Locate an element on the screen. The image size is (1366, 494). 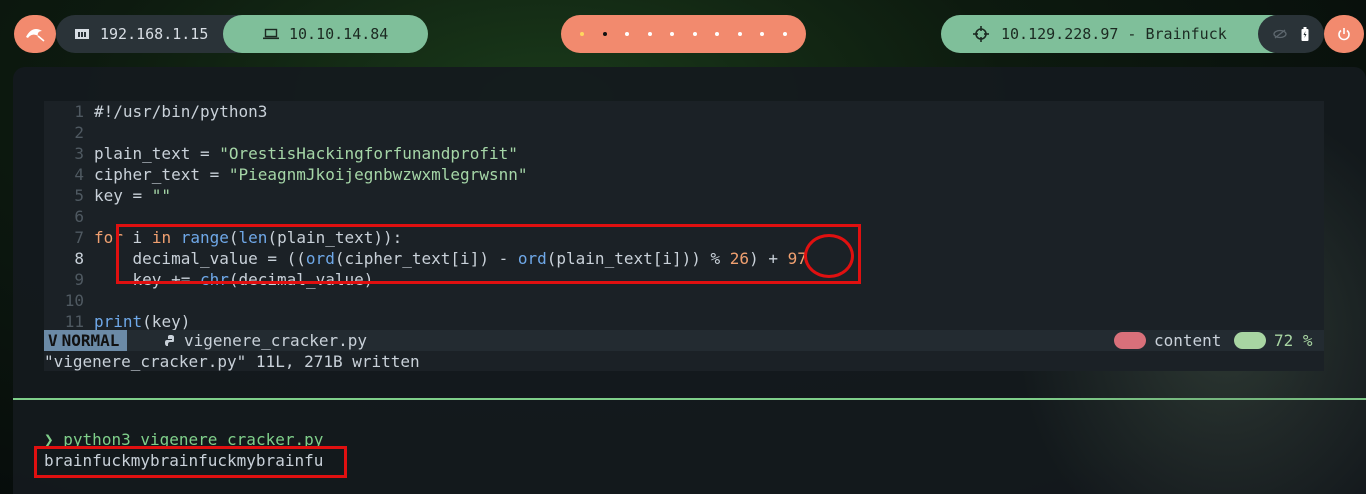
target-indicator: 10.129.228.97 - Brainfuck is located at coordinates (1116, 34).